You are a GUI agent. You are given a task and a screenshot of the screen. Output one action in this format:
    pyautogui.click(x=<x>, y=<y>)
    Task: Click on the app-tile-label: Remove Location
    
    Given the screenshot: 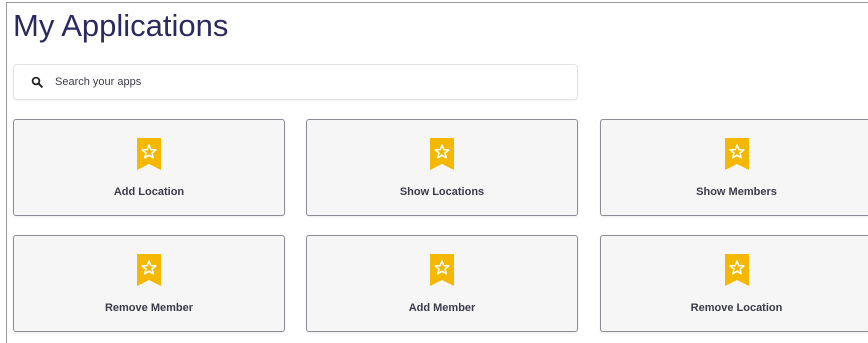 What is the action you would take?
    pyautogui.click(x=736, y=308)
    